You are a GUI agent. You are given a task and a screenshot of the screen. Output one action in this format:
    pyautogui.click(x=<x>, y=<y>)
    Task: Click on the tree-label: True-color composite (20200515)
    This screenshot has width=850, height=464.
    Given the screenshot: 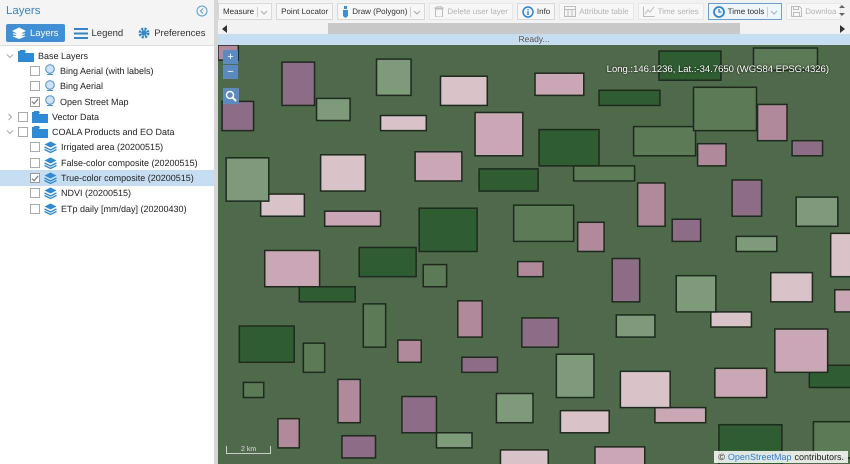 What is the action you would take?
    pyautogui.click(x=127, y=178)
    